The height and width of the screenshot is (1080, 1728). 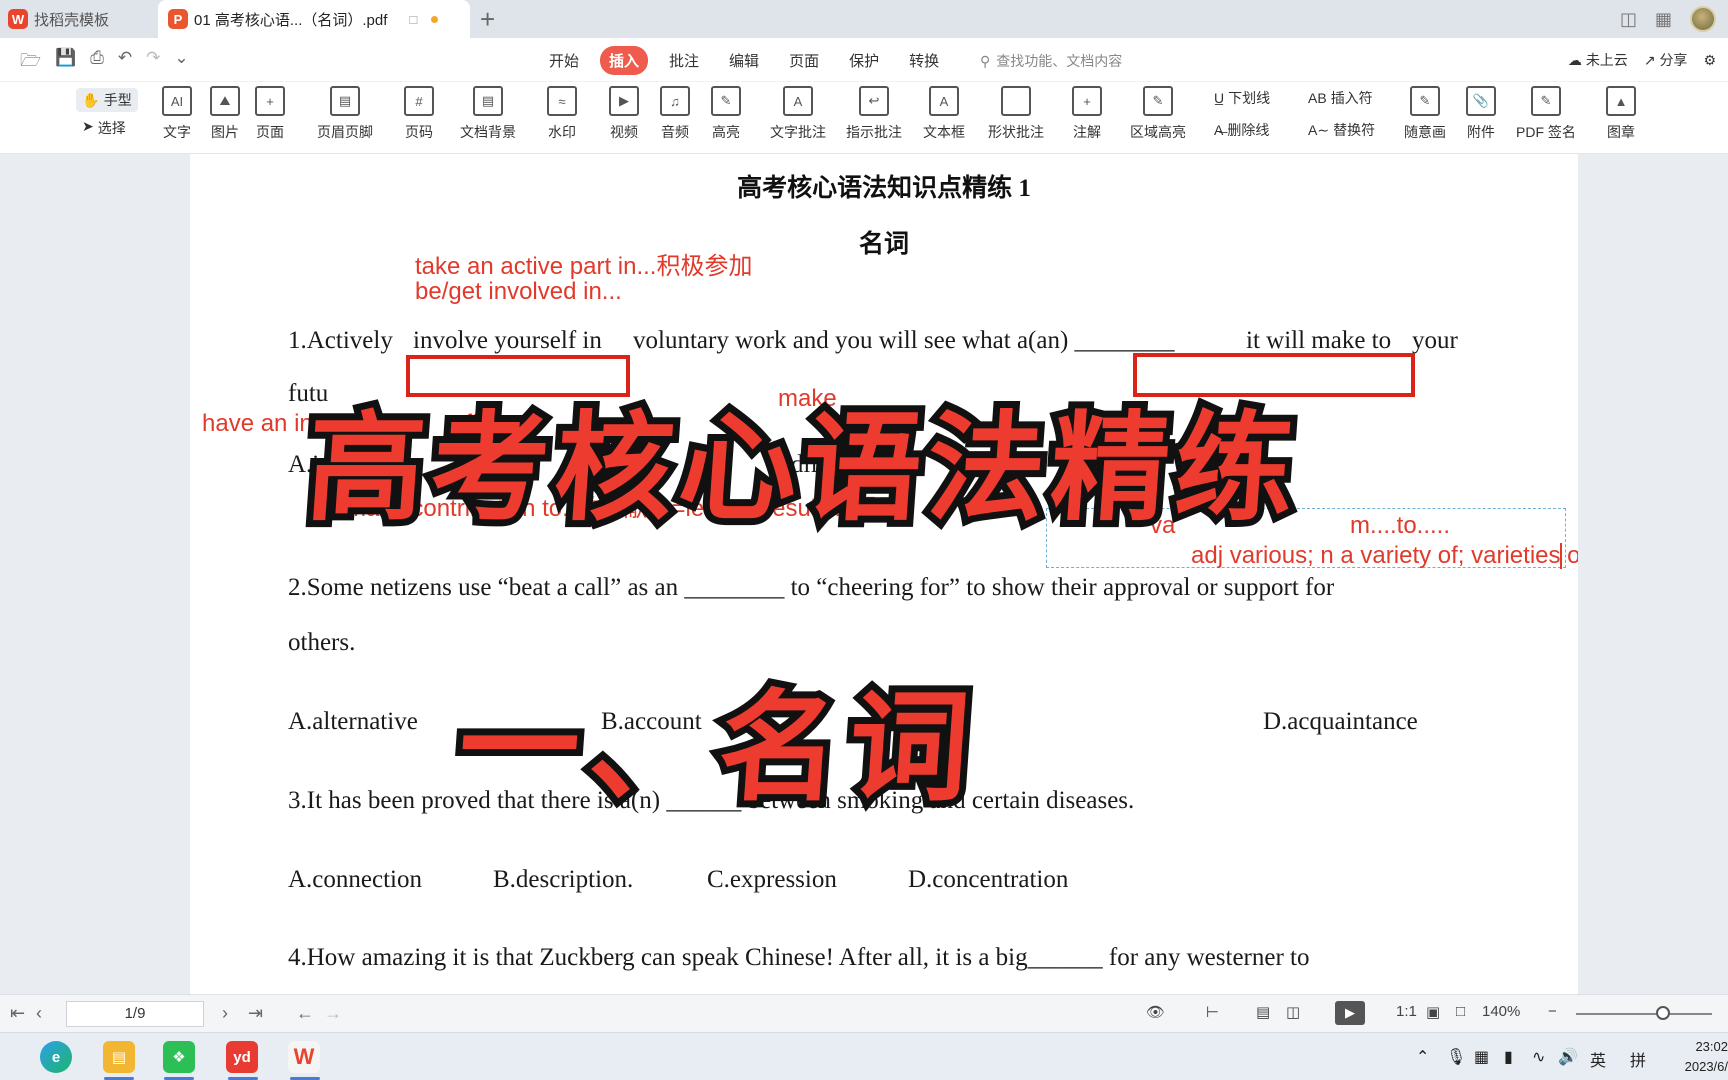 What do you see at coordinates (78, 19) in the screenshot?
I see `tab-template: W 找稻壳模板` at bounding box center [78, 19].